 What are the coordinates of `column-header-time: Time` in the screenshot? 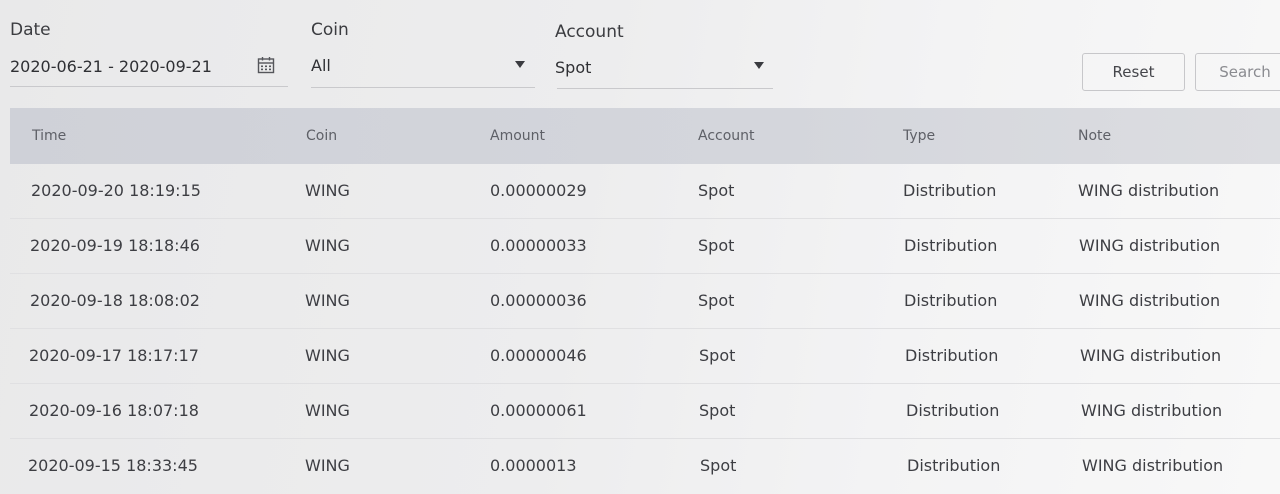 It's located at (49, 136).